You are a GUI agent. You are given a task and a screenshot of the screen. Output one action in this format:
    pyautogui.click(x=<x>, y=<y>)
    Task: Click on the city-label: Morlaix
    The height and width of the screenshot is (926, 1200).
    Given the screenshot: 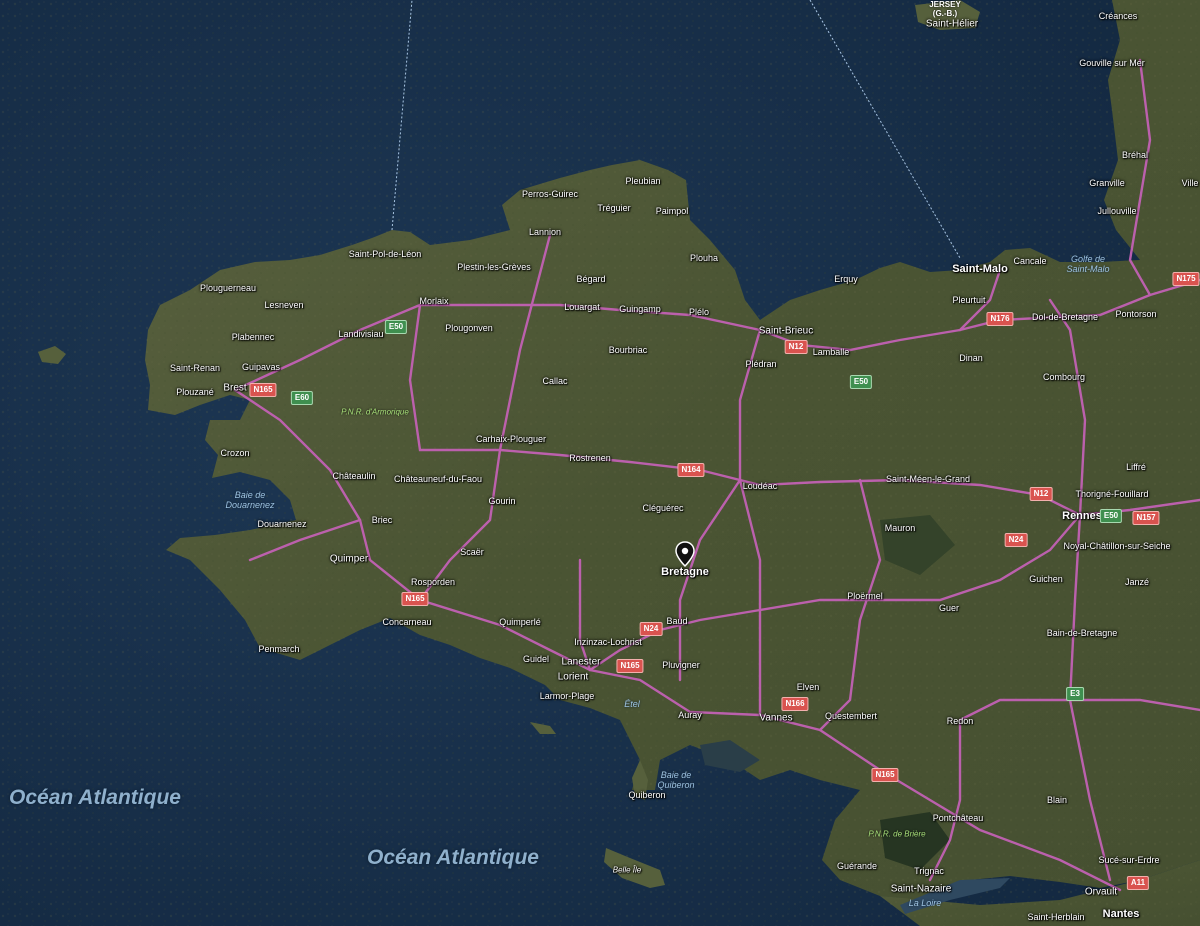 What is the action you would take?
    pyautogui.click(x=433, y=301)
    